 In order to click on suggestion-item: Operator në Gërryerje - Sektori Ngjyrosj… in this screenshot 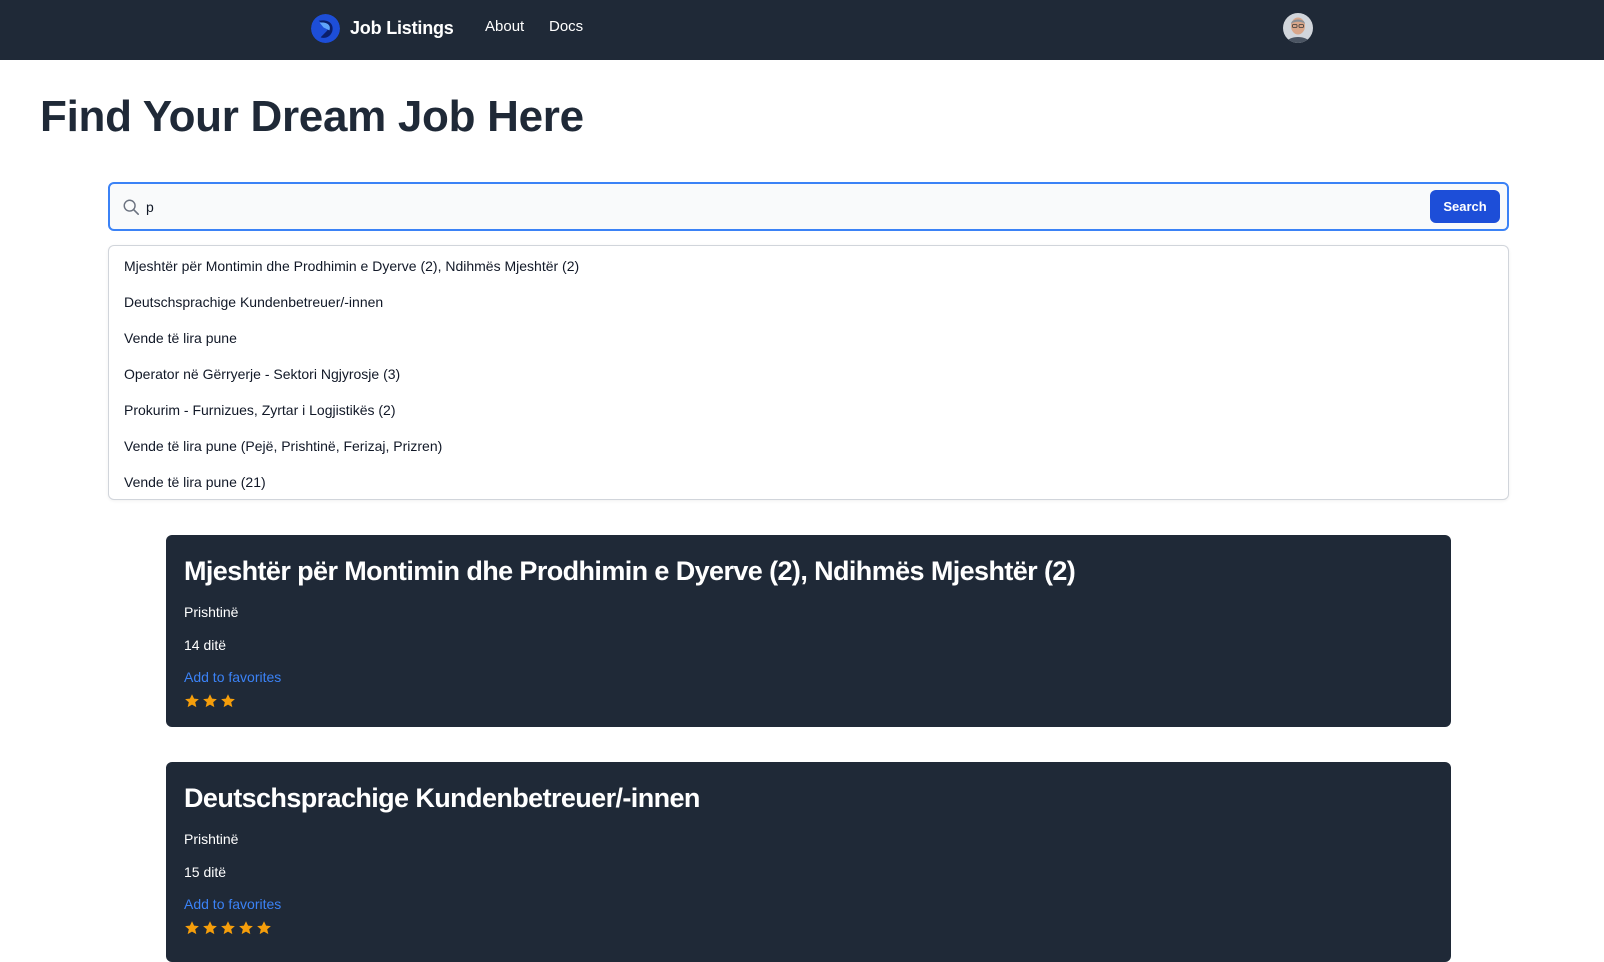, I will do `click(808, 374)`.